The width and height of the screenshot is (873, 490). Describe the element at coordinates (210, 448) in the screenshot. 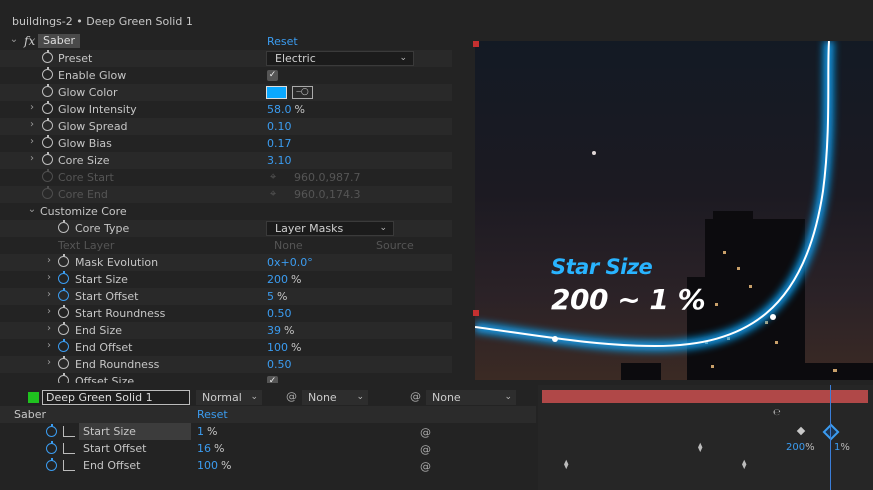

I see `prop-value: 16%` at that location.